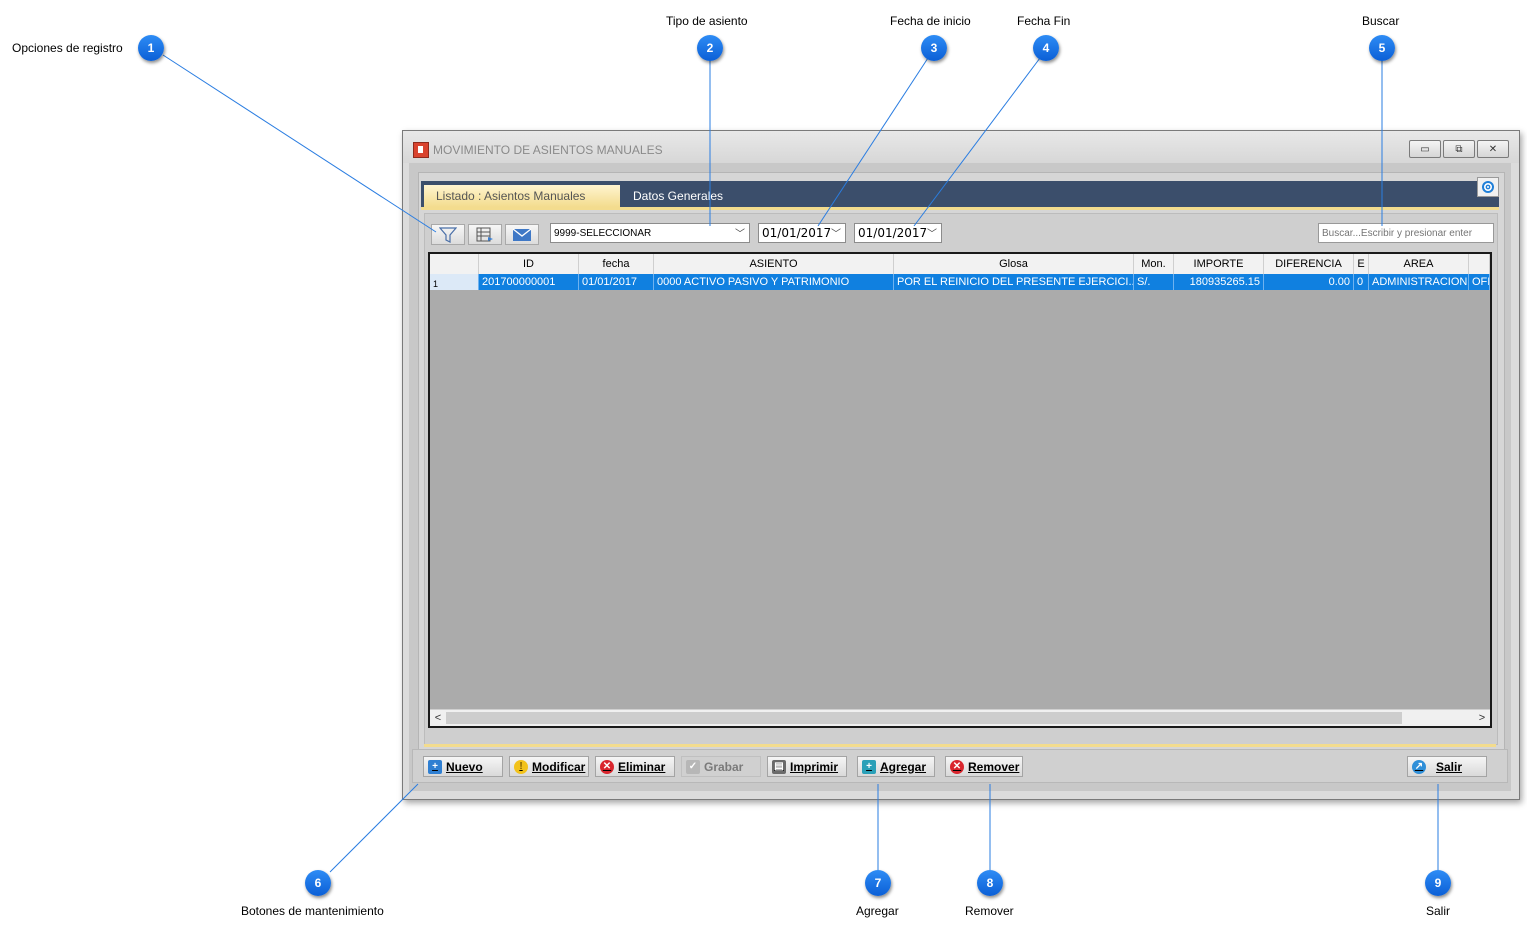 The height and width of the screenshot is (934, 1527). What do you see at coordinates (421, 150) in the screenshot?
I see `app-icon` at bounding box center [421, 150].